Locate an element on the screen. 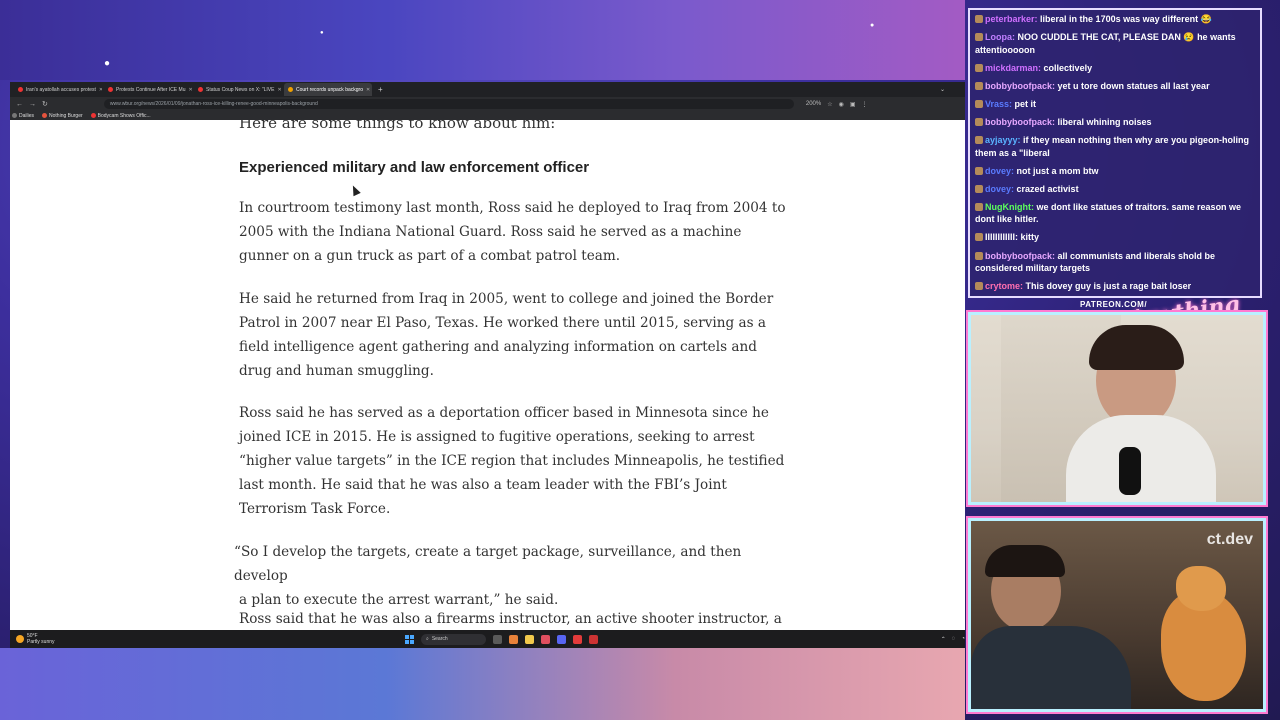 The height and width of the screenshot is (720, 1280). chat-message: bobbyboofpack: liberal whining noises is located at coordinates (1115, 122).